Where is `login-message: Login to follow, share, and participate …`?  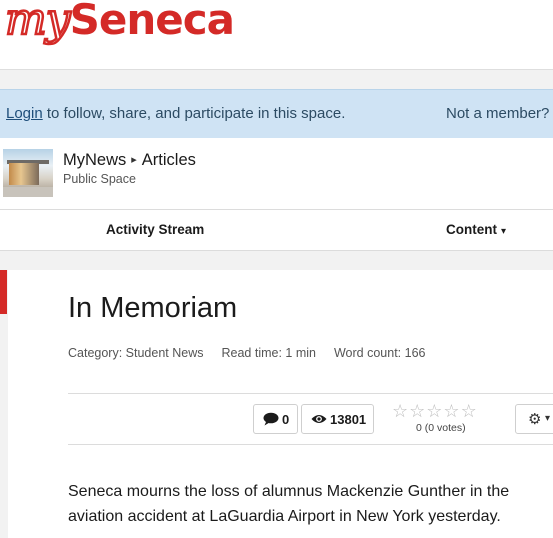
login-message: Login to follow, share, and participate … is located at coordinates (175, 113).